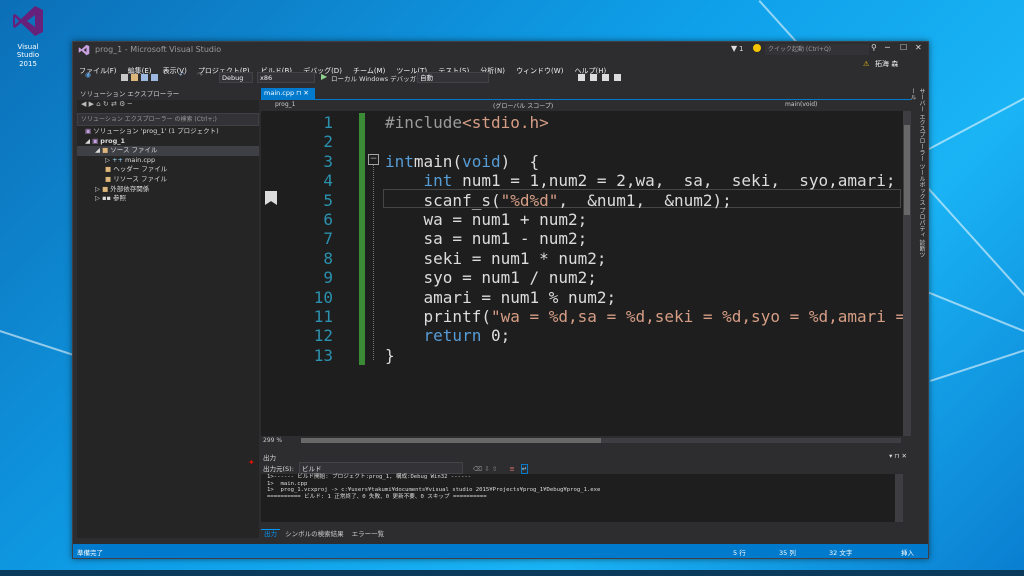 Image resolution: width=1024 pixels, height=576 pixels. I want to click on line-source: scanf_s("%d%d", &num1, &num2);, so click(577, 200).